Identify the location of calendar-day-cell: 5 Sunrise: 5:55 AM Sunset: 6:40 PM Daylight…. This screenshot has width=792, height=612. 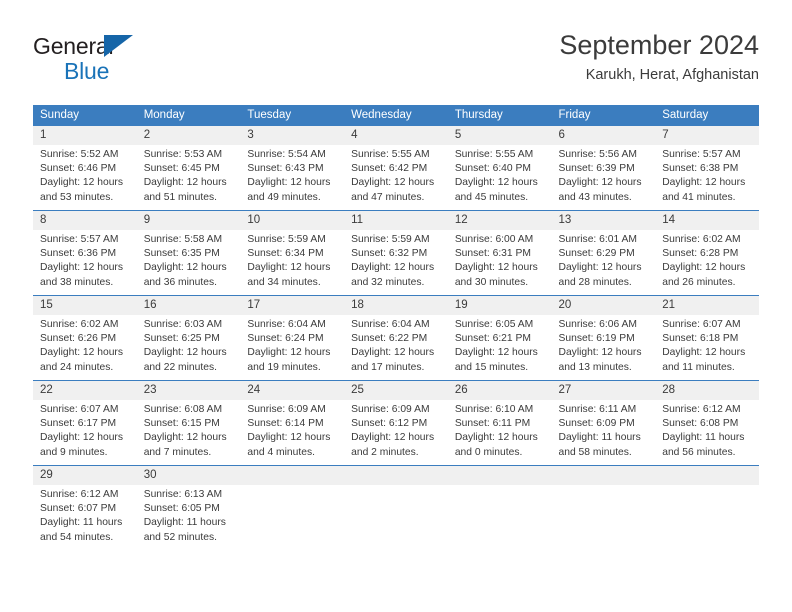
(499, 168).